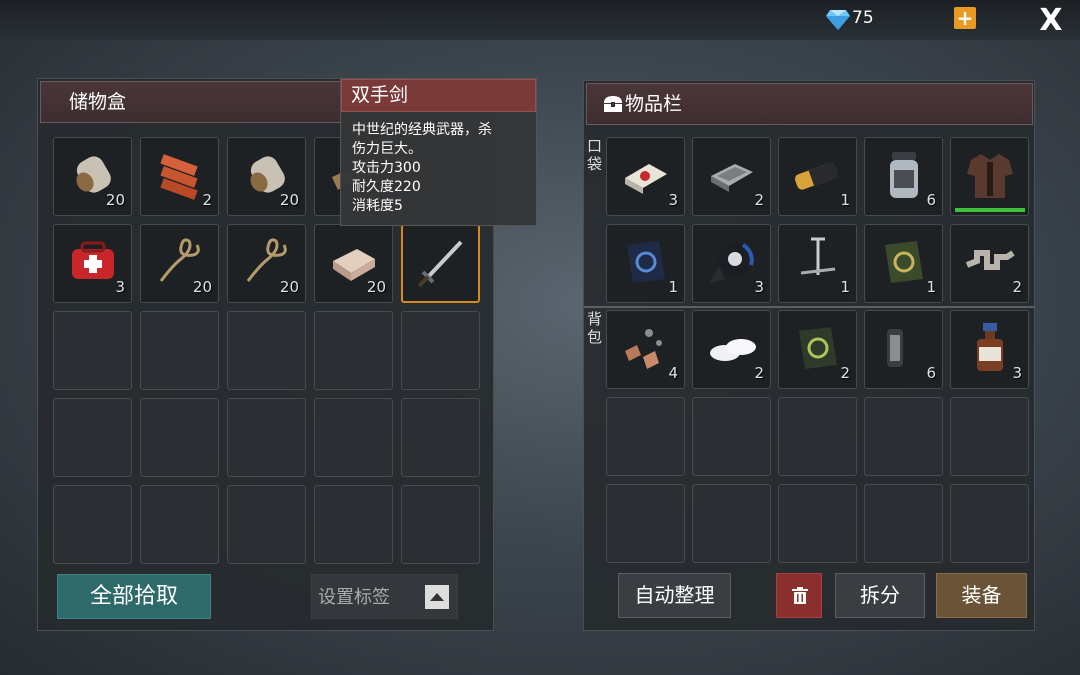 Image resolution: width=1080 pixels, height=675 pixels. What do you see at coordinates (990, 260) in the screenshot?
I see `crankshaft-icon` at bounding box center [990, 260].